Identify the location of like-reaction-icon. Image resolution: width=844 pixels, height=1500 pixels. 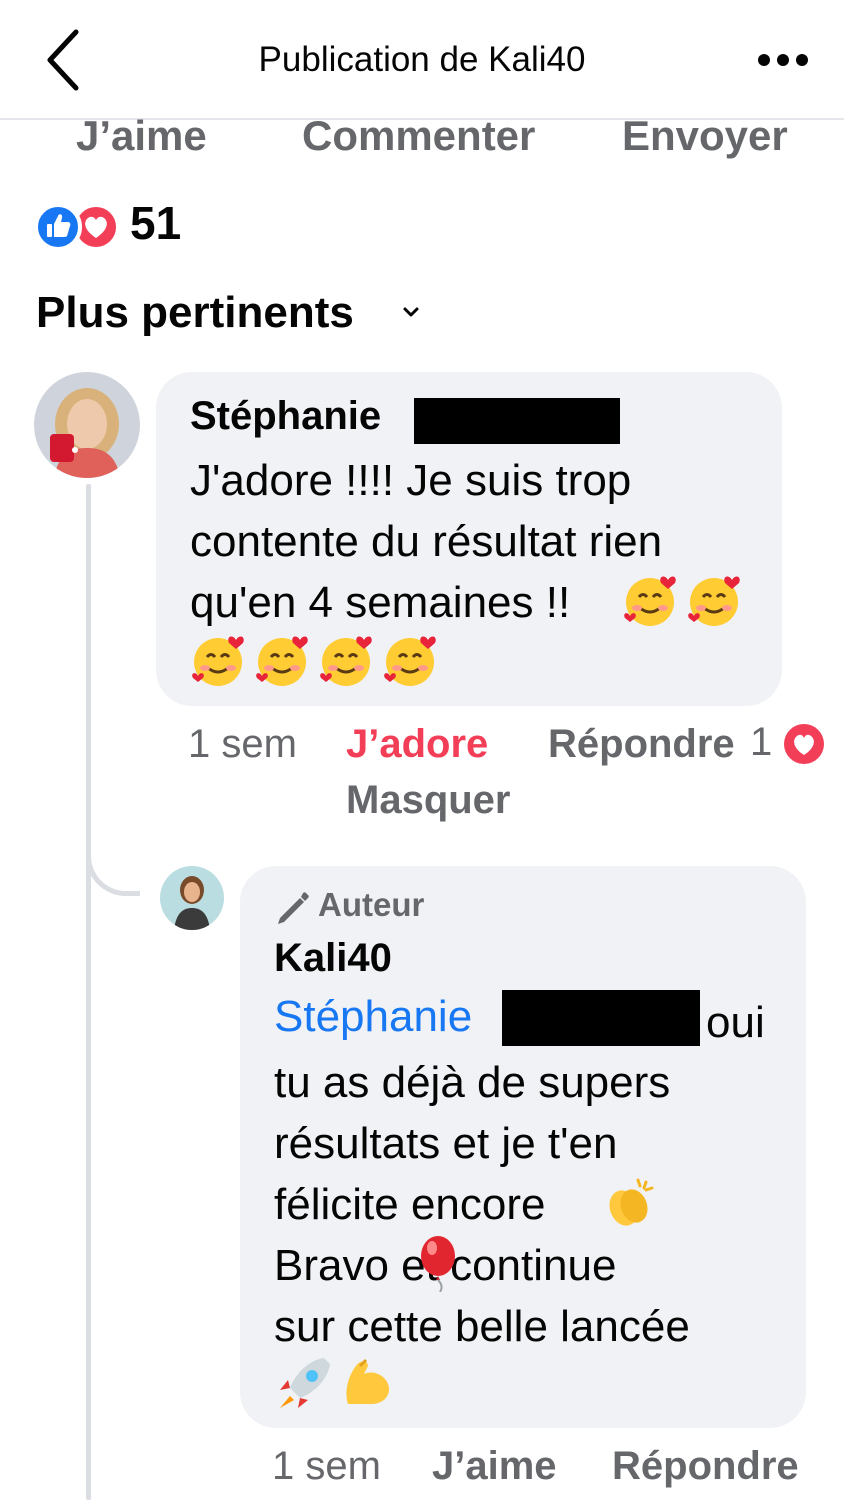
(58, 227).